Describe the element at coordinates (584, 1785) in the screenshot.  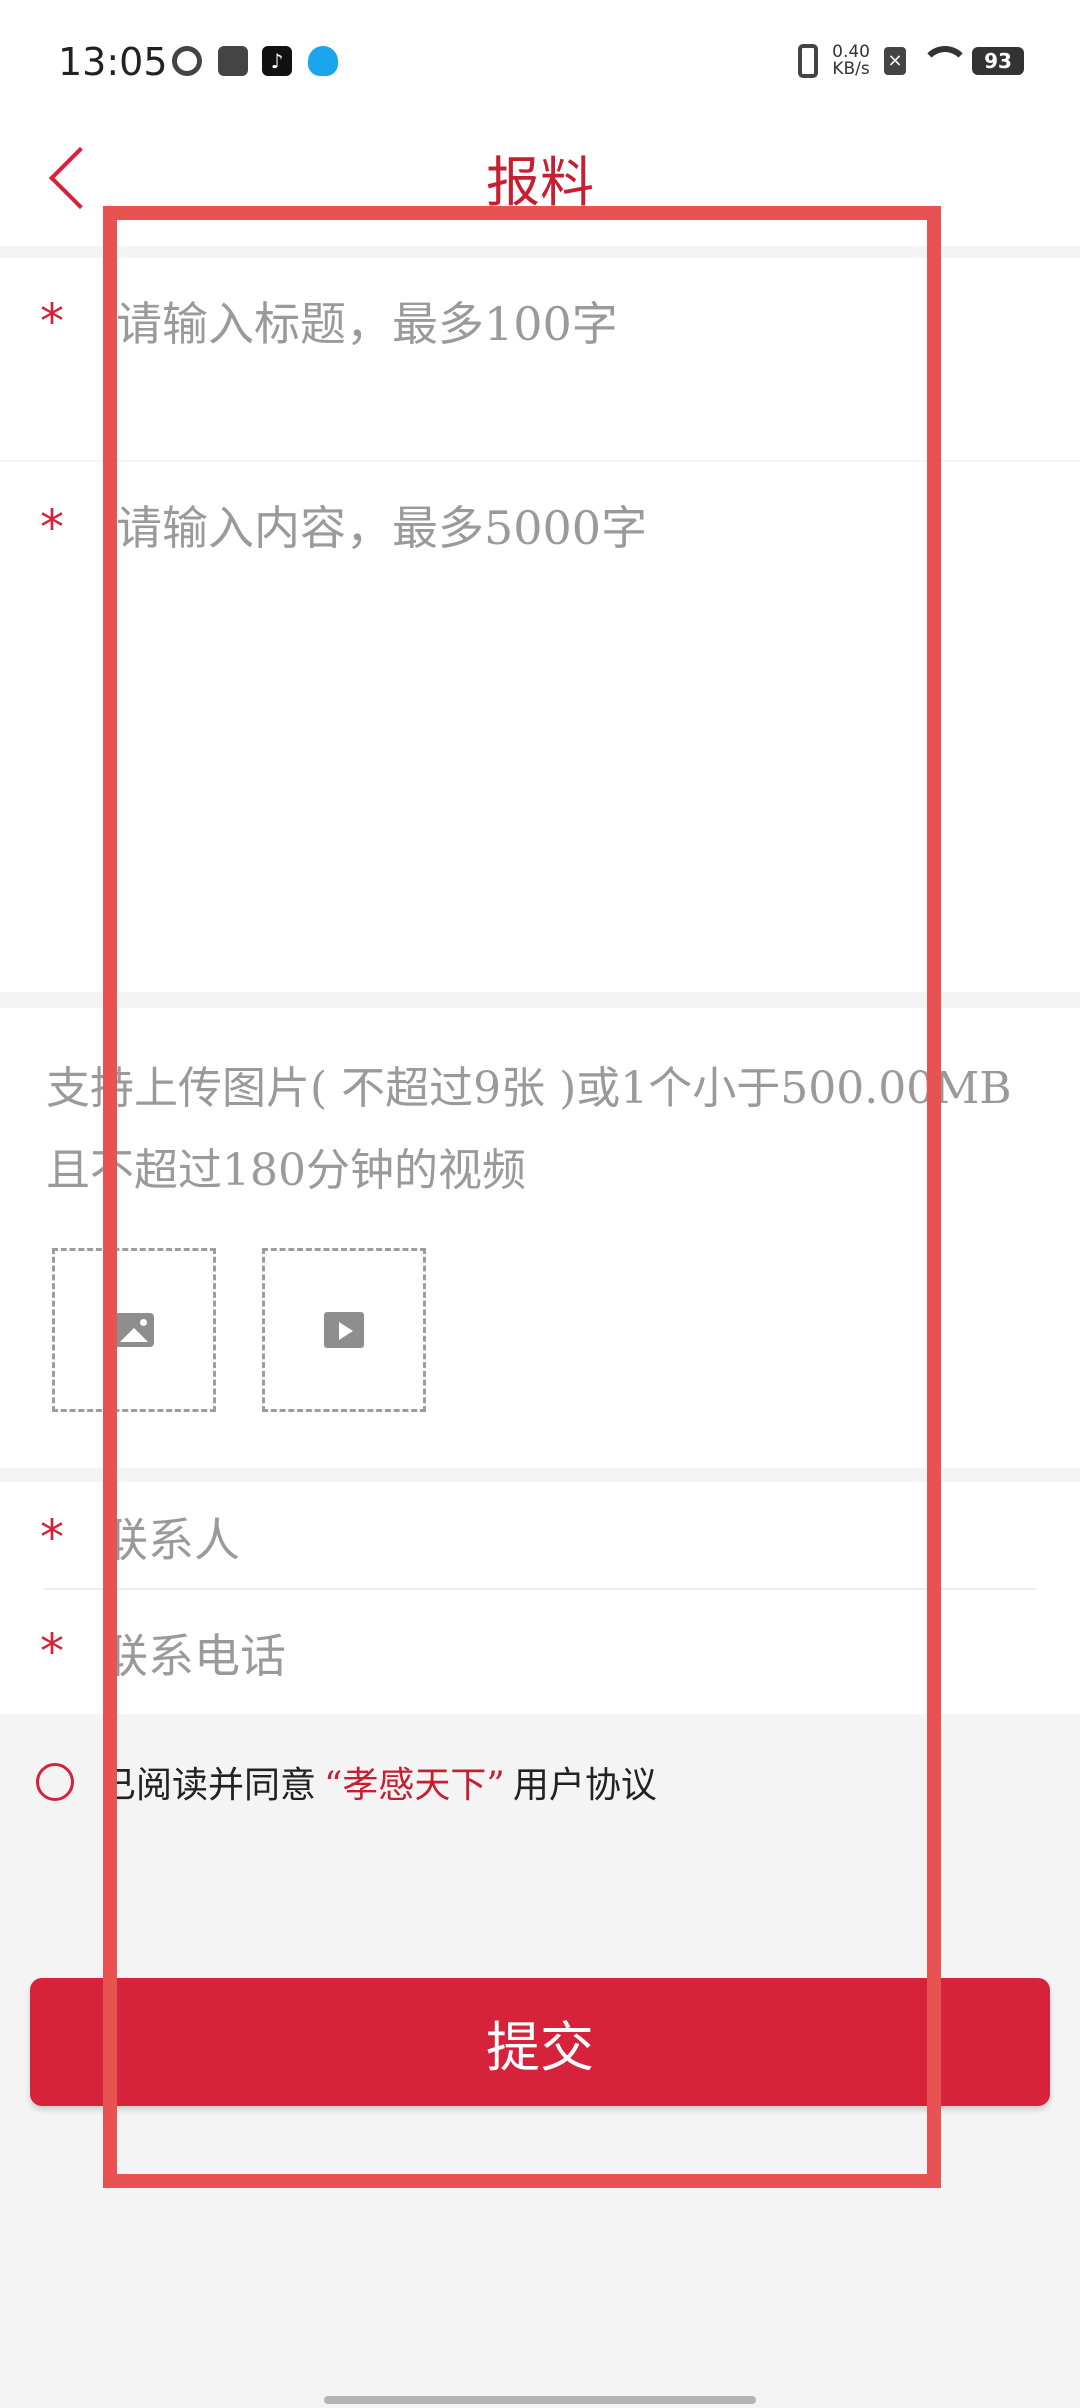
I see `agreement-suffix: 用户协议` at that location.